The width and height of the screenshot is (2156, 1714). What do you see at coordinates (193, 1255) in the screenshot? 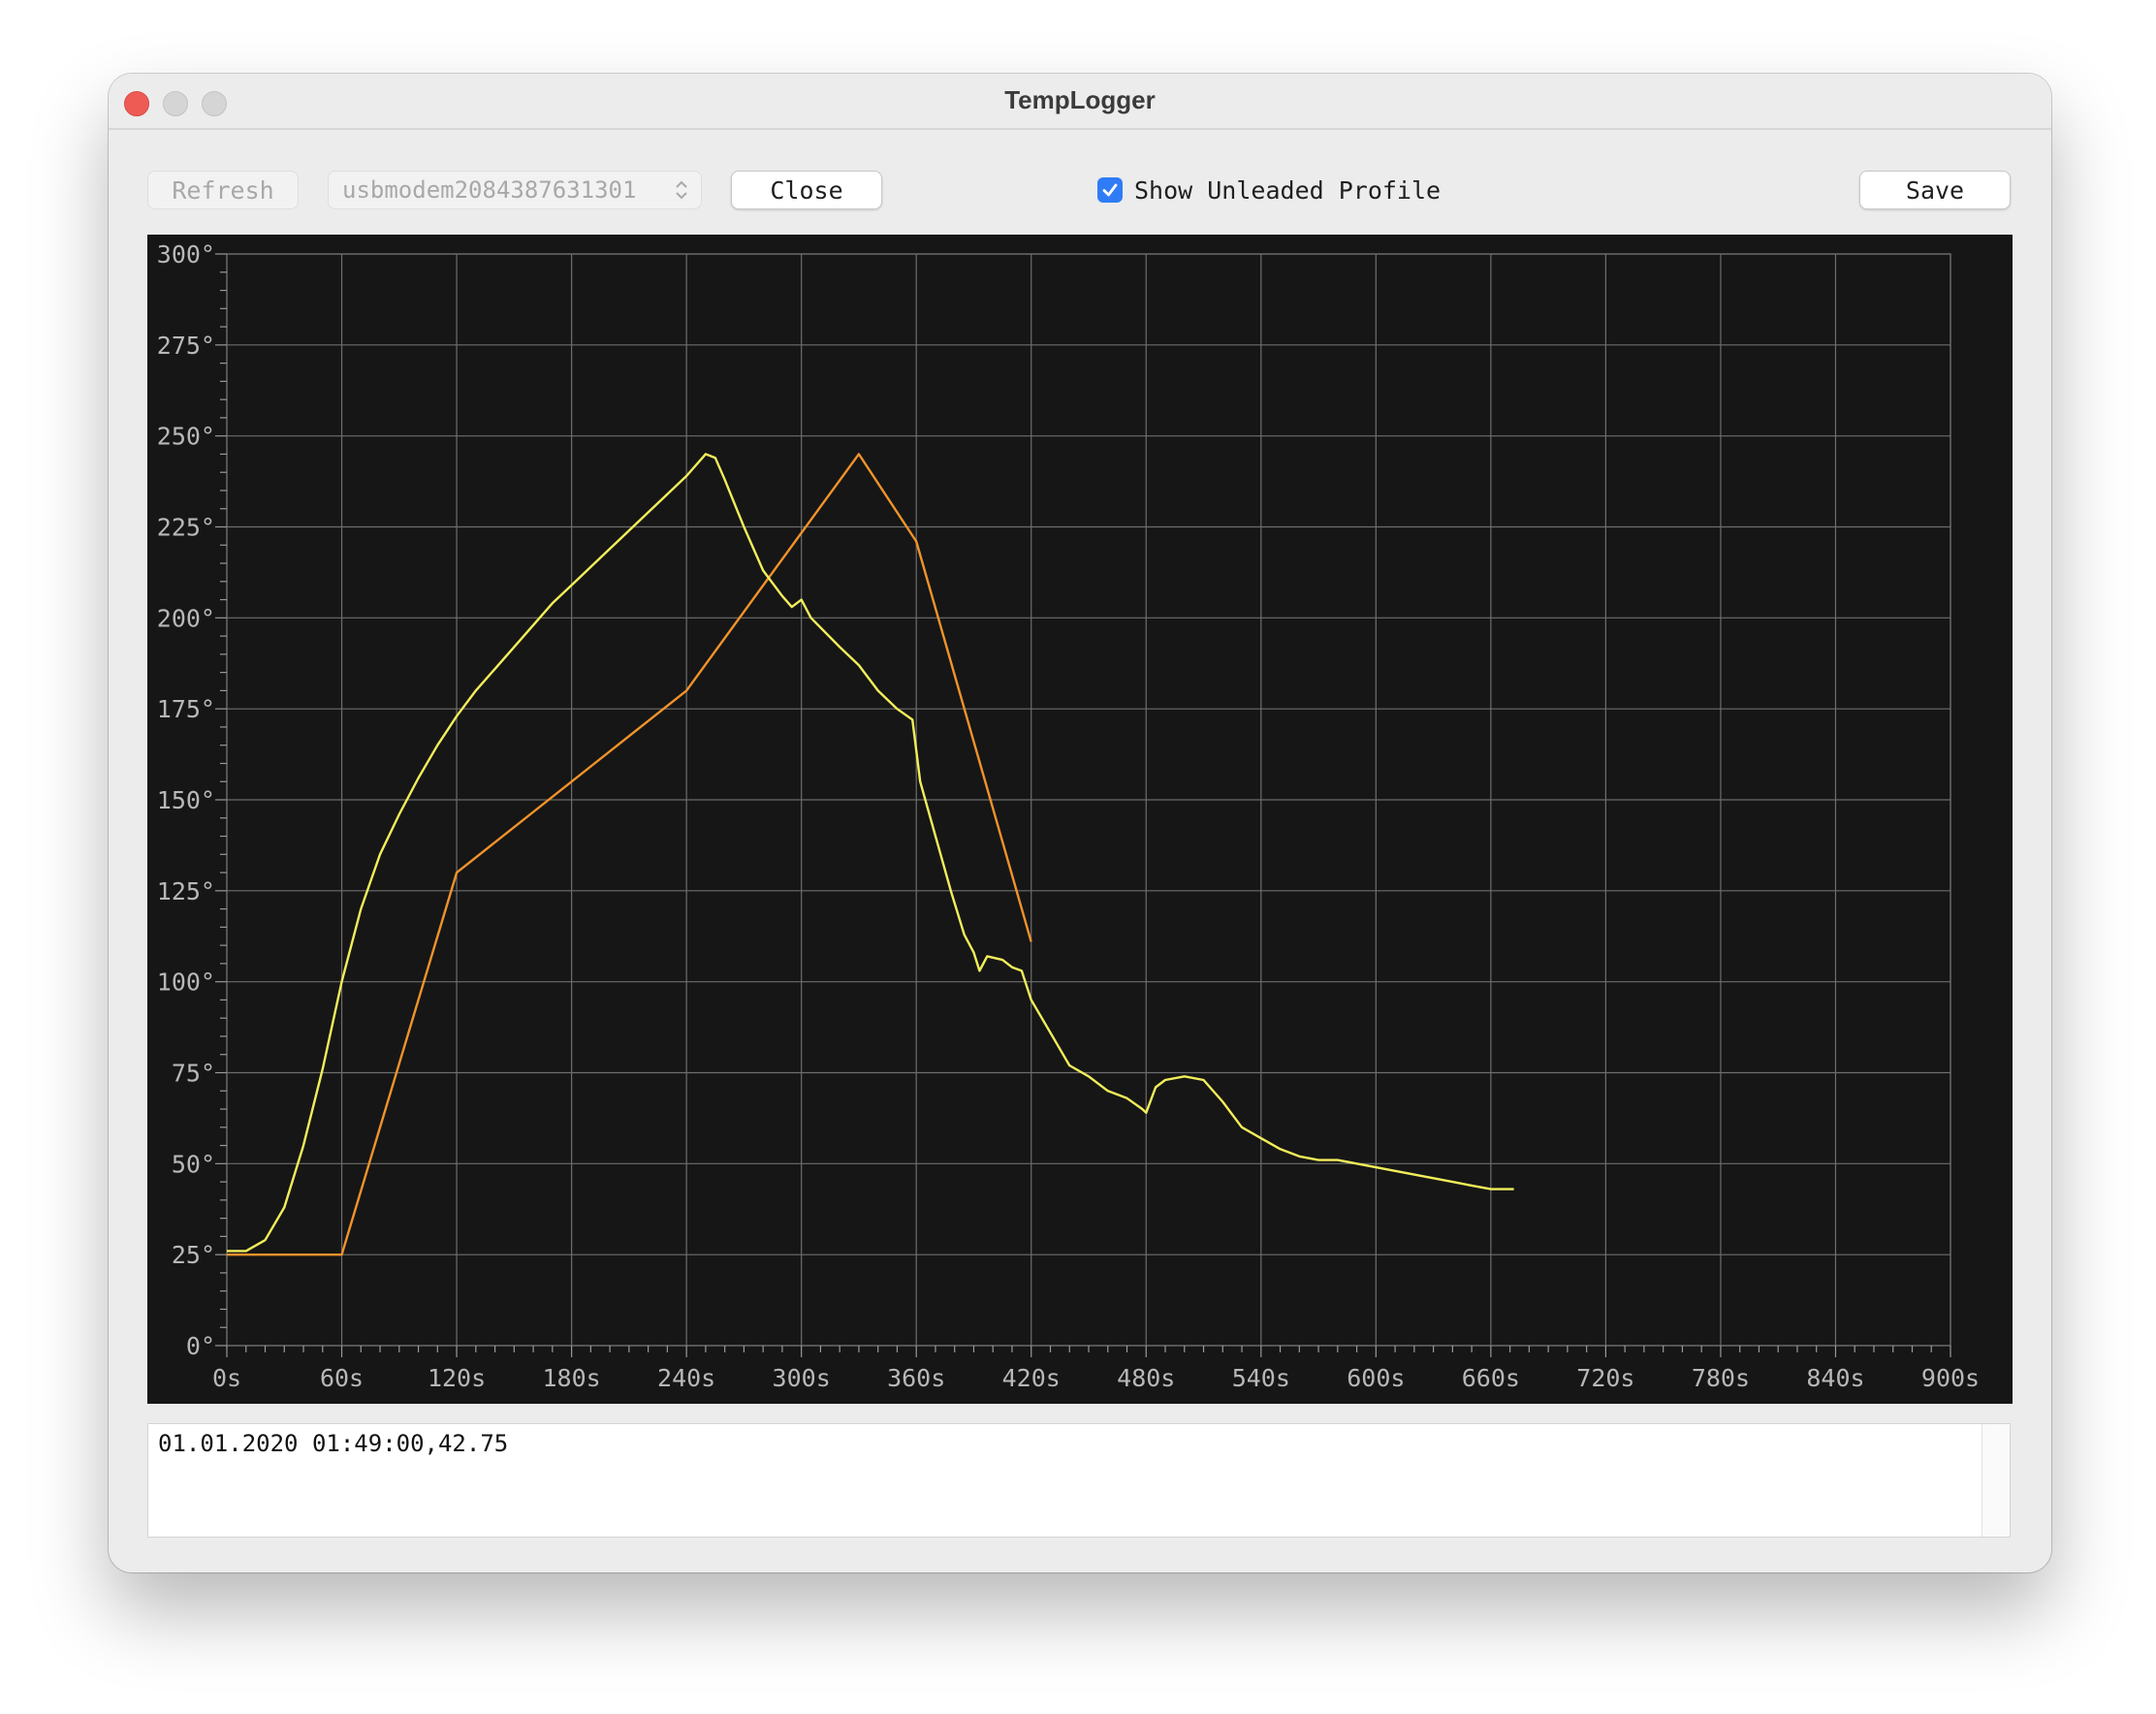
I see `y-tick-label: 25°` at bounding box center [193, 1255].